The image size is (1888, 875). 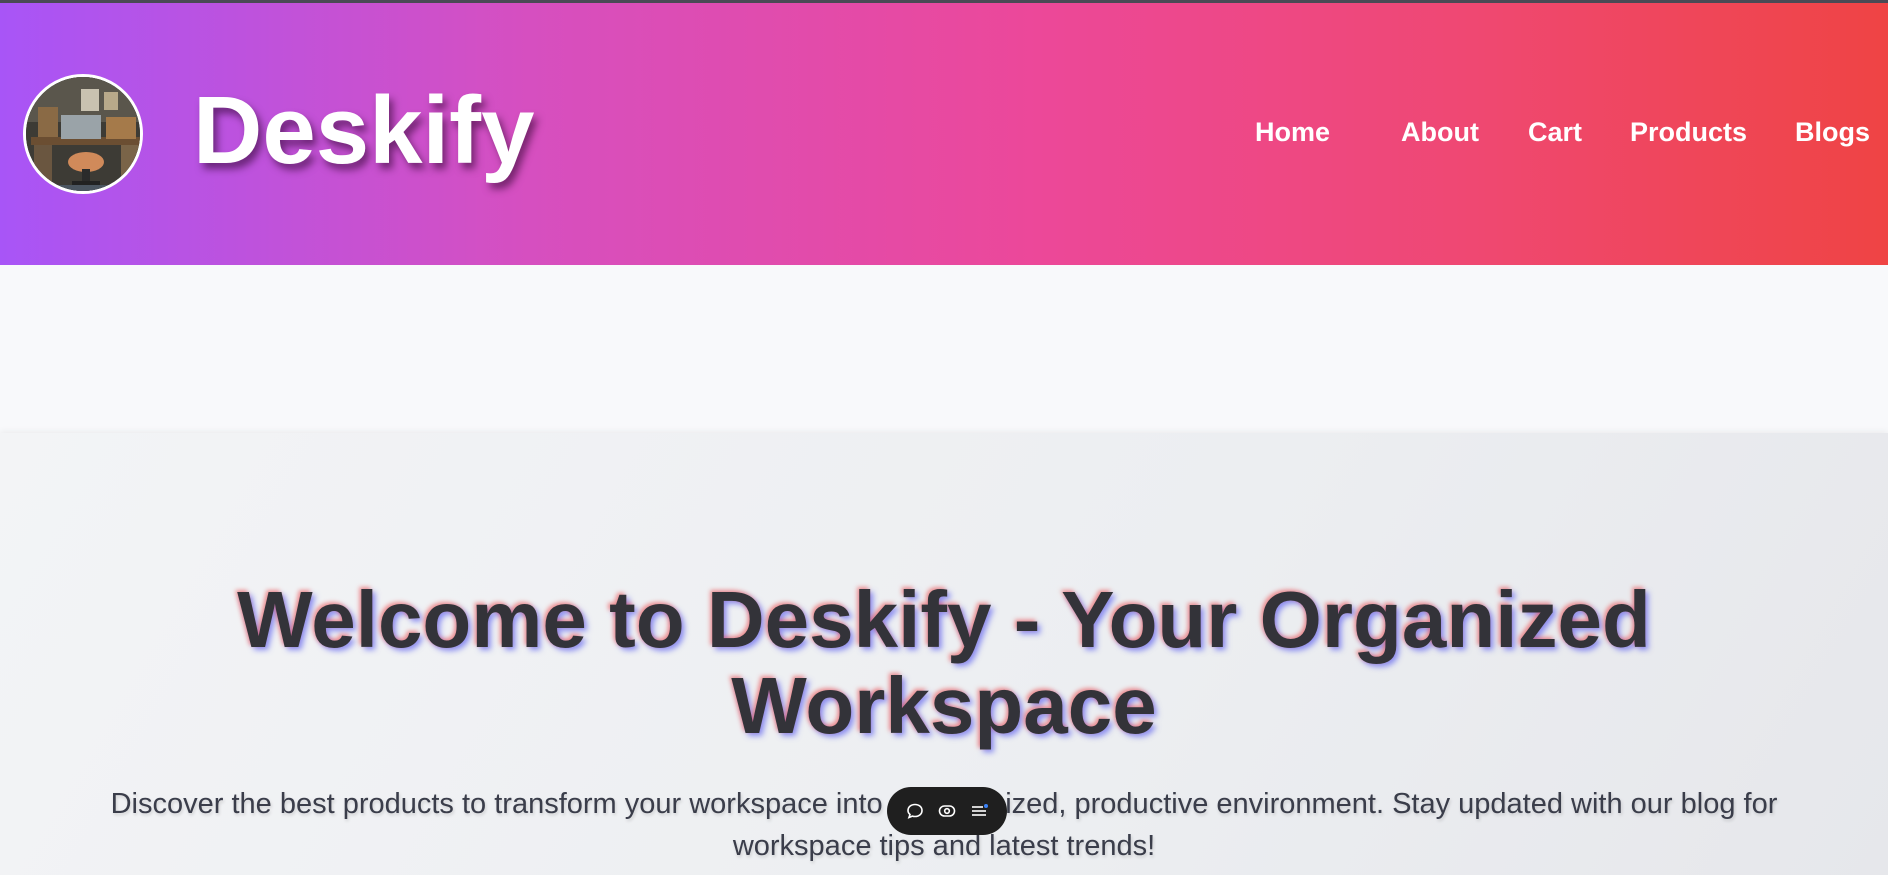 What do you see at coordinates (915, 811) in the screenshot?
I see `comment-icon` at bounding box center [915, 811].